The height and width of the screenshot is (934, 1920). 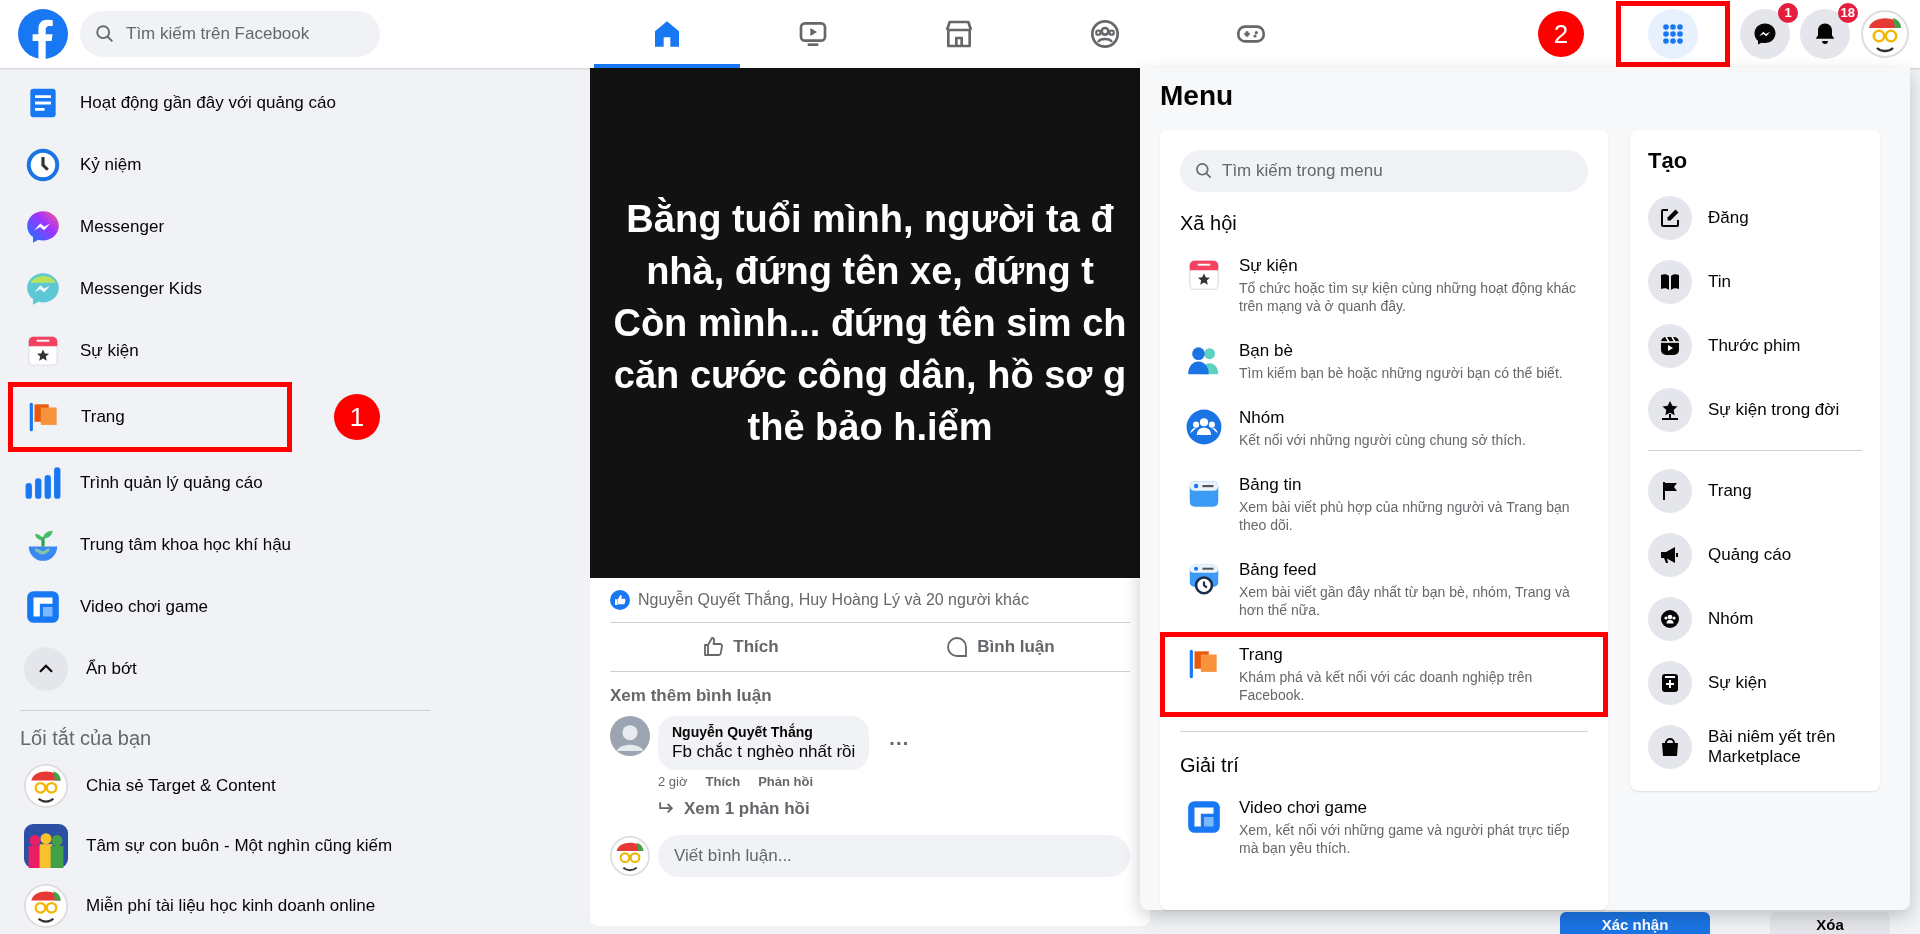 I want to click on sidebar-item: Ẩn bớt, so click(x=218, y=669).